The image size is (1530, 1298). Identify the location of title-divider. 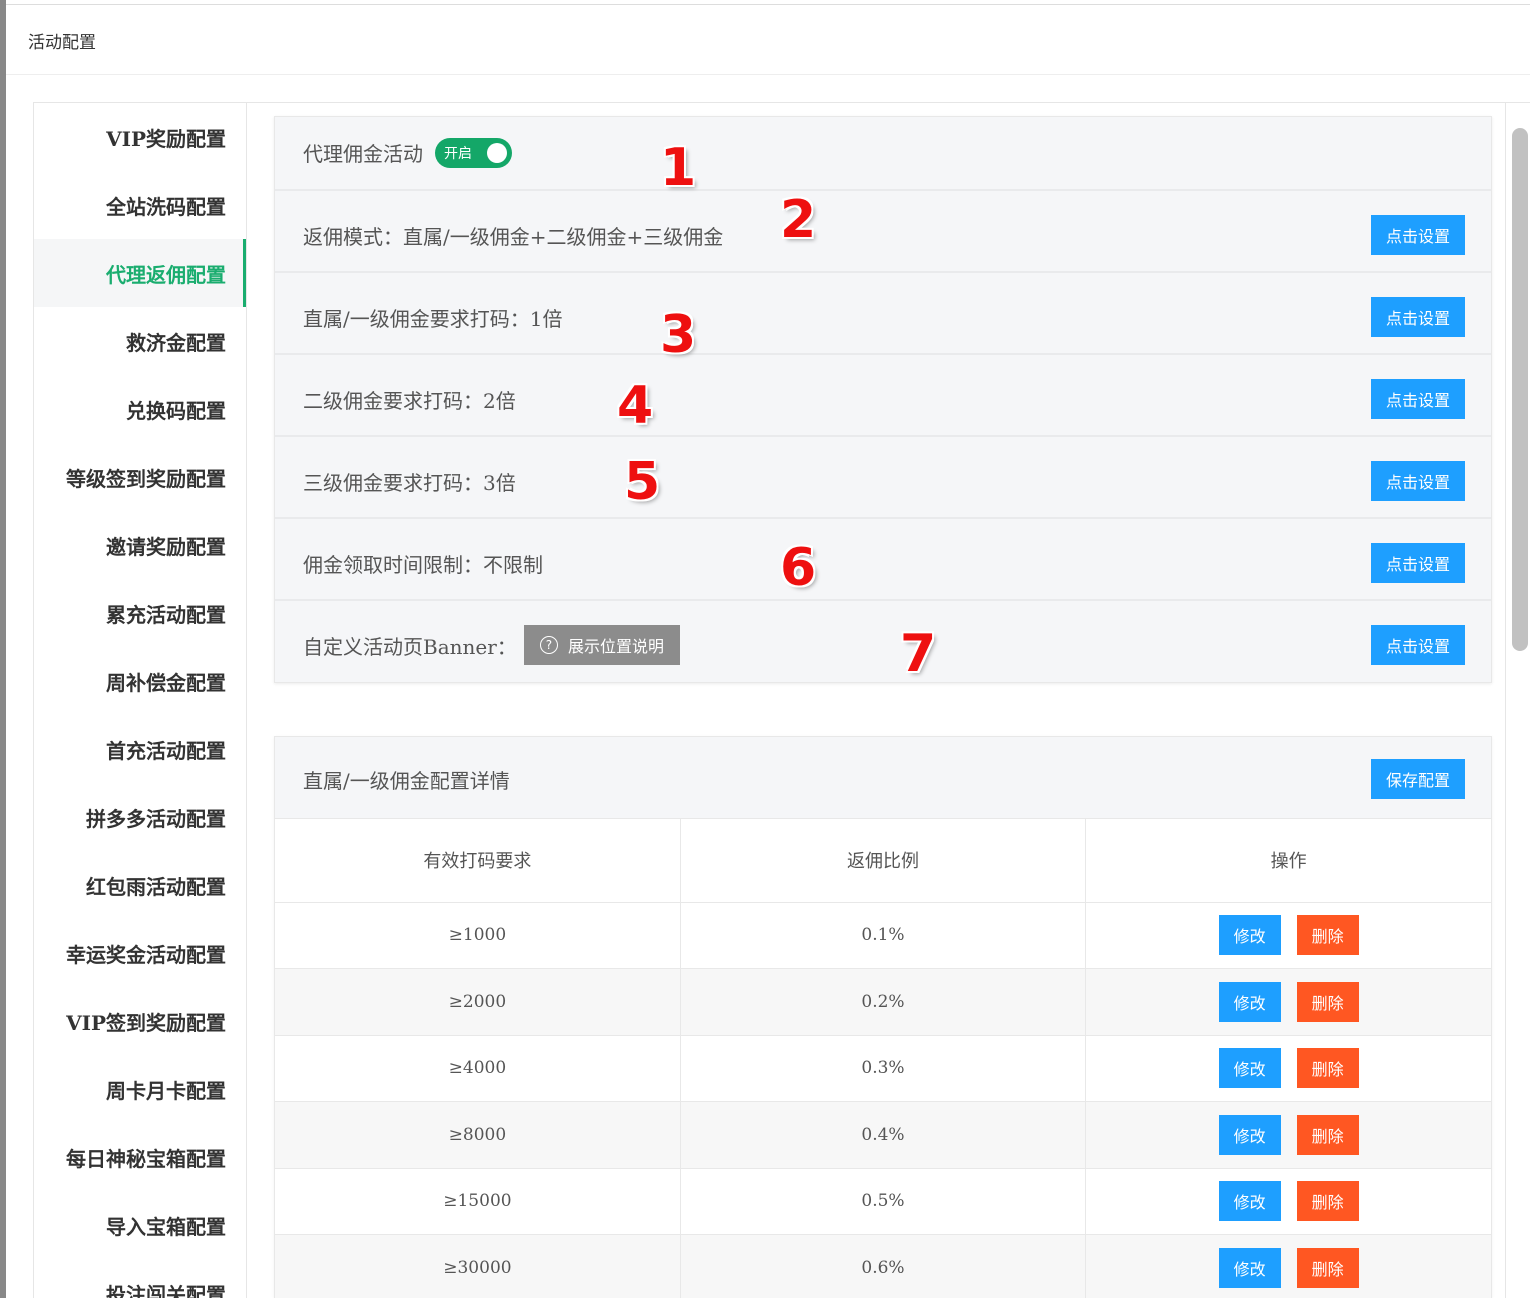
(768, 74).